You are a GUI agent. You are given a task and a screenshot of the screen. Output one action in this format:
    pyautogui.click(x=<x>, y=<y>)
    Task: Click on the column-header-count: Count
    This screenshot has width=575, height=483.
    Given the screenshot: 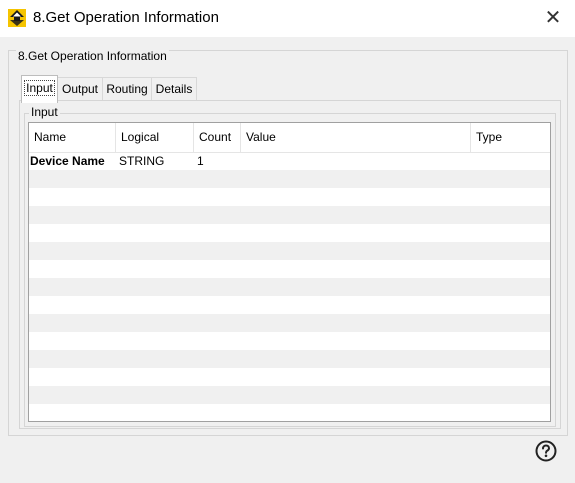 What is the action you would take?
    pyautogui.click(x=217, y=137)
    